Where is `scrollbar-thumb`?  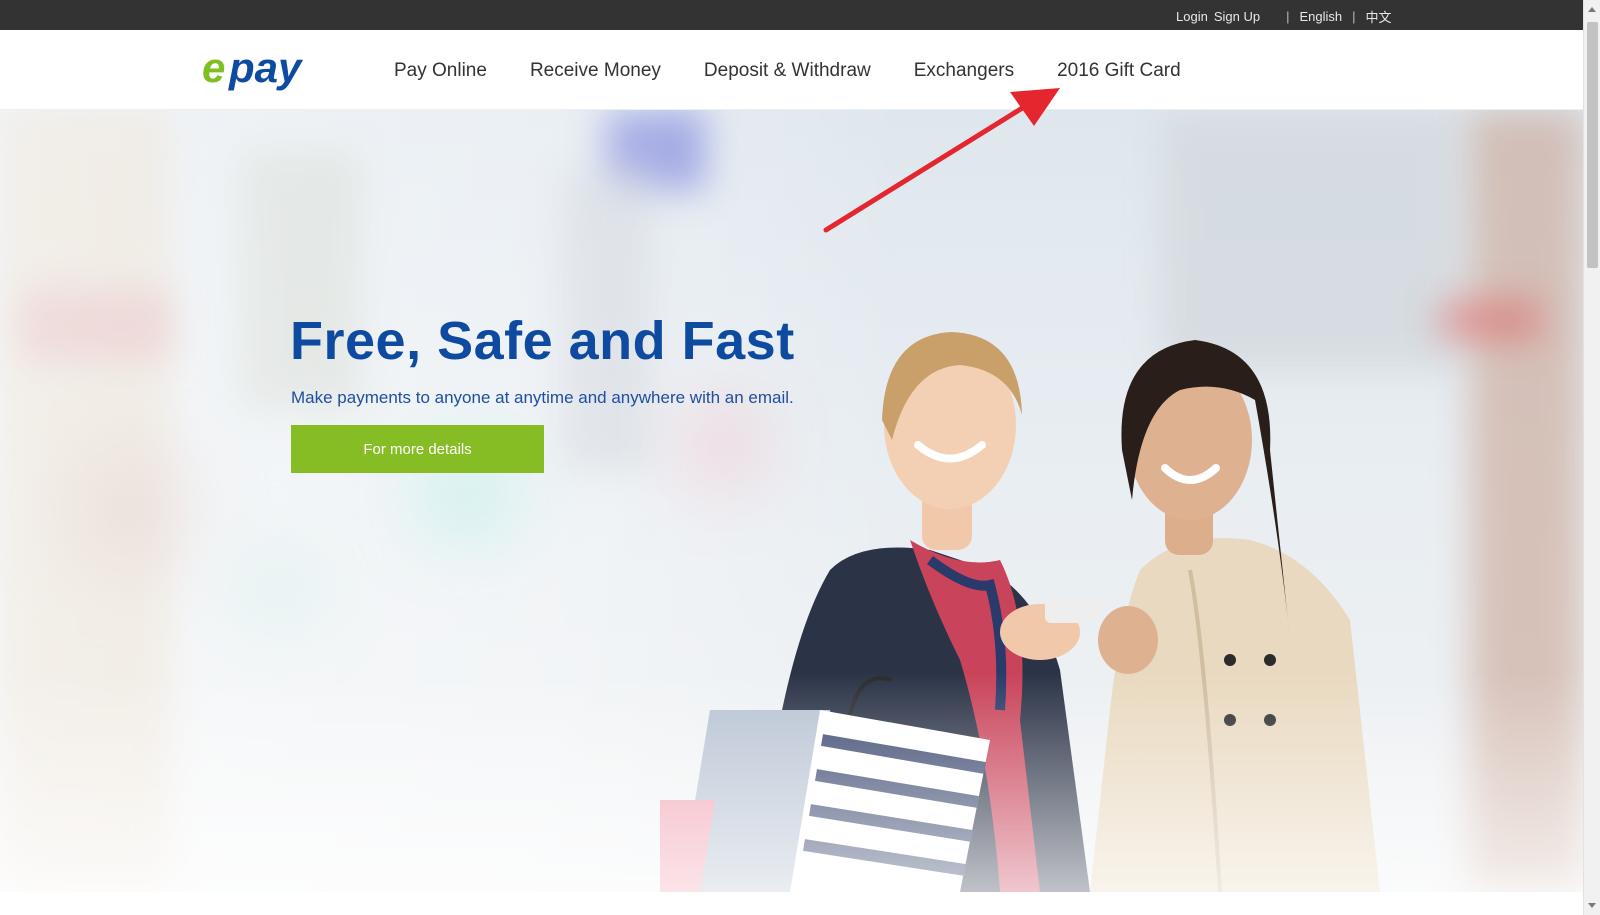 scrollbar-thumb is located at coordinates (1592, 145).